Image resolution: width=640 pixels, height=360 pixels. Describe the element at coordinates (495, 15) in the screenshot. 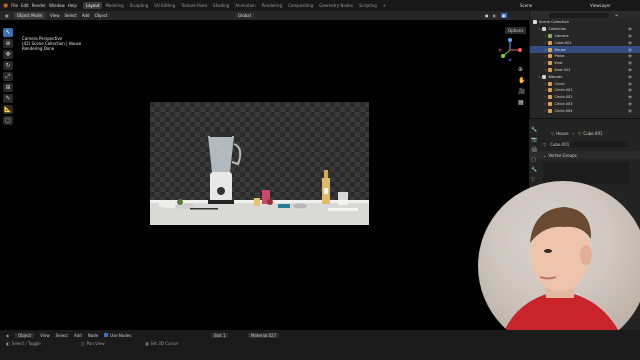

I see `shading-material-icon: ◐` at that location.